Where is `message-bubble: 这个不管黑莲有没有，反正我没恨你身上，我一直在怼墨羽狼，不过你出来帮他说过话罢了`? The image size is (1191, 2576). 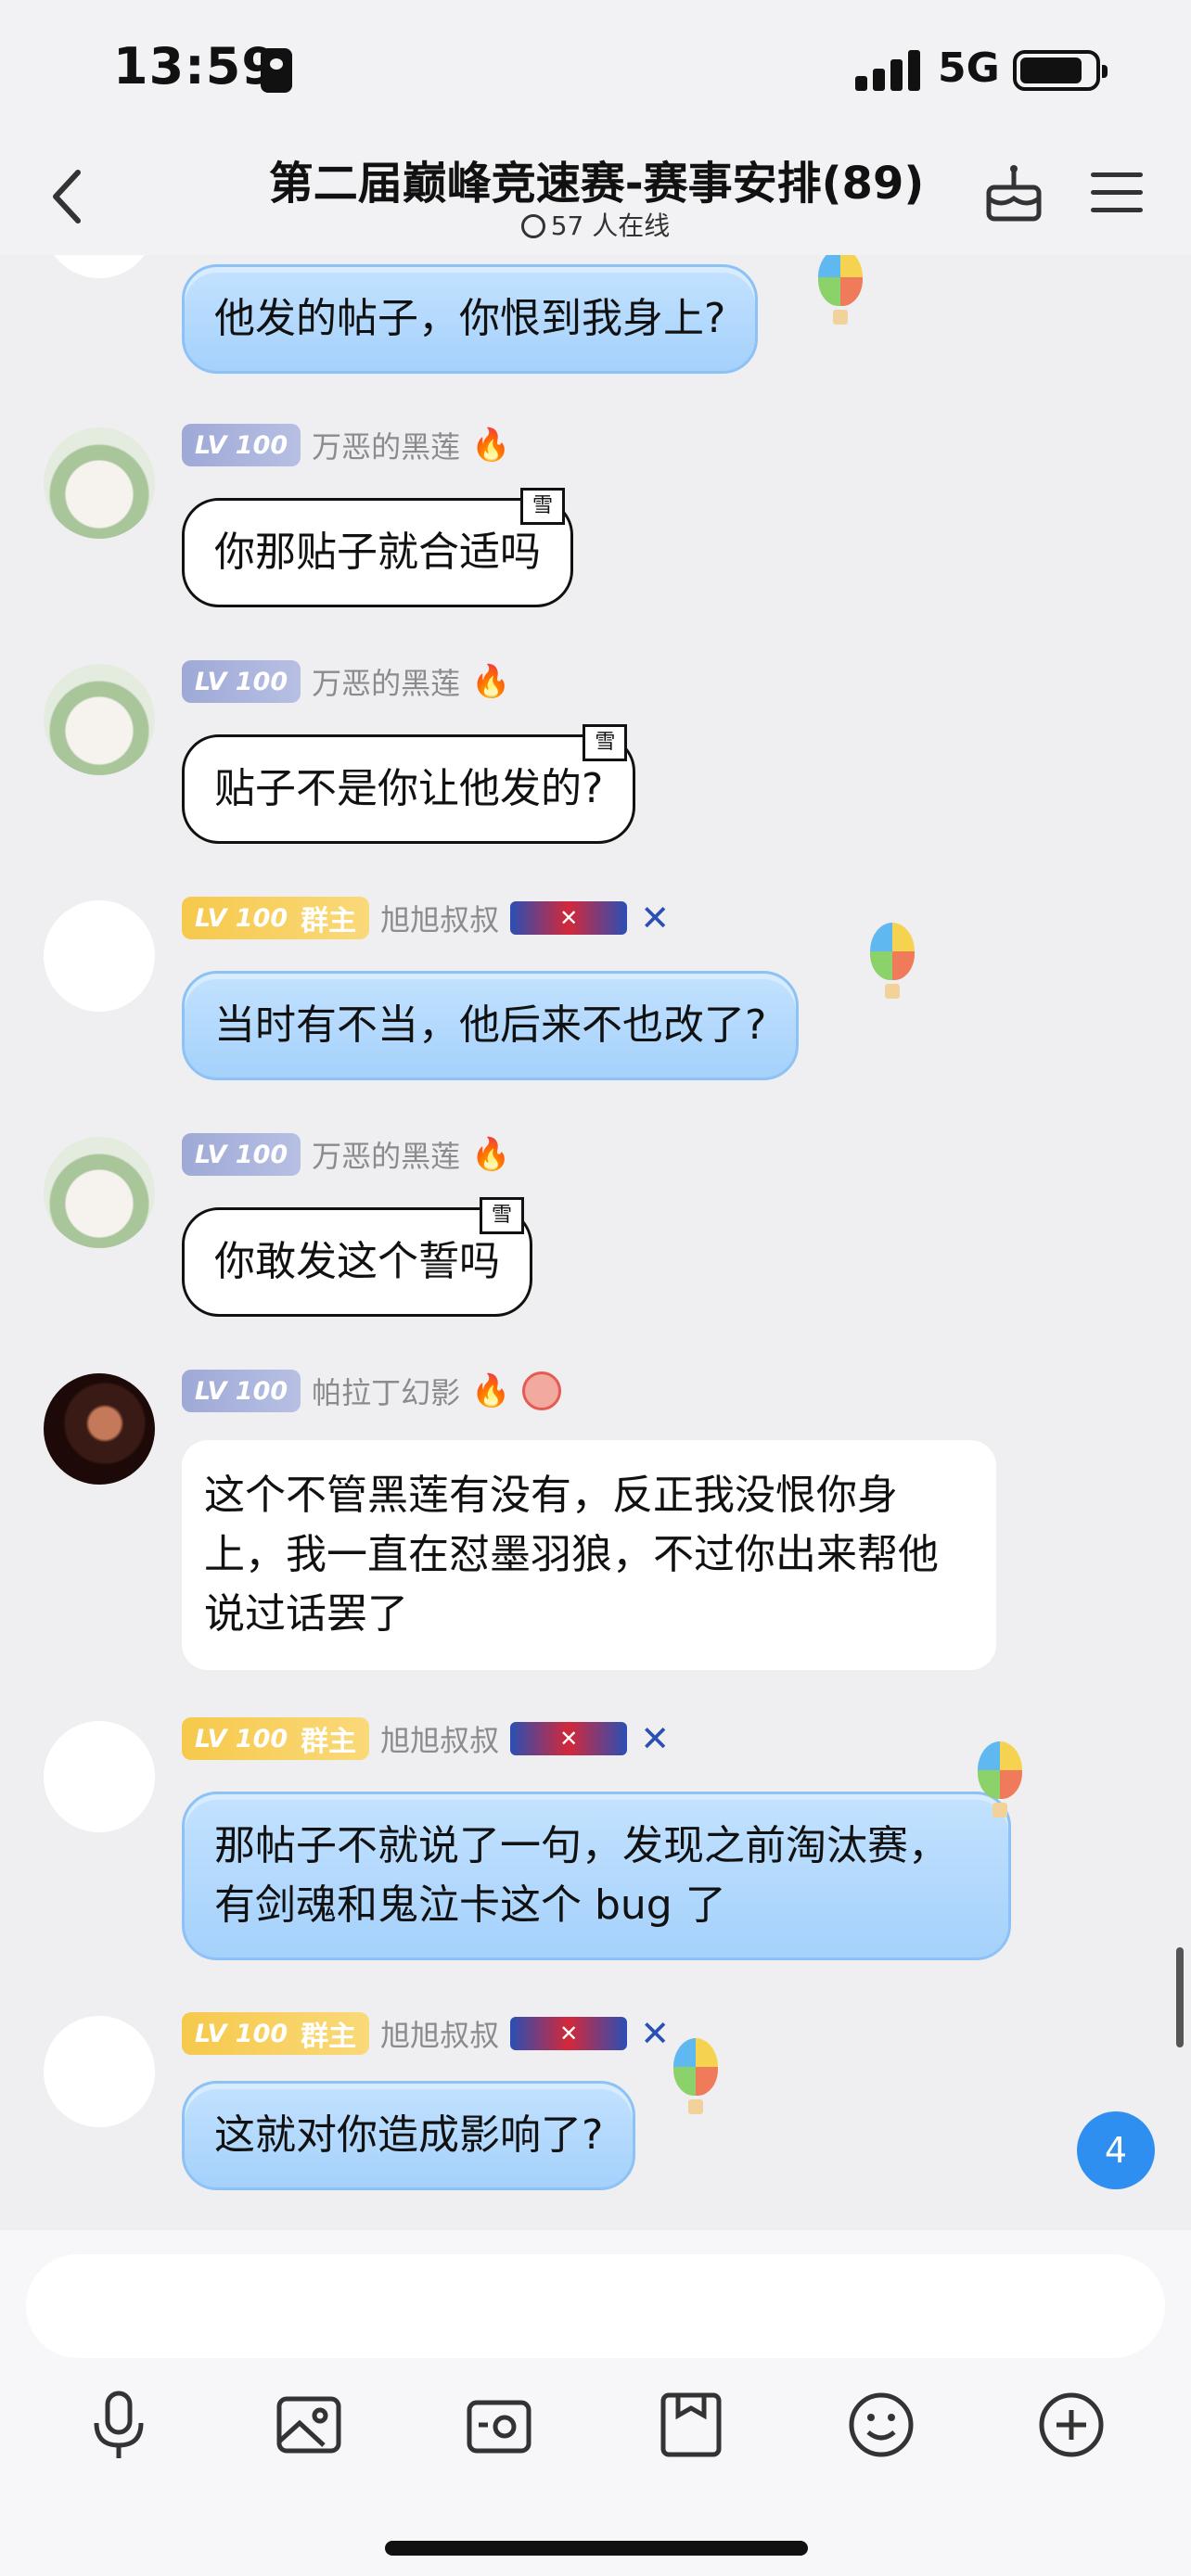 message-bubble: 这个不管黑莲有没有，反正我没恨你身上，我一直在怼墨羽狼，不过你出来帮他说过话罢了 is located at coordinates (589, 1555).